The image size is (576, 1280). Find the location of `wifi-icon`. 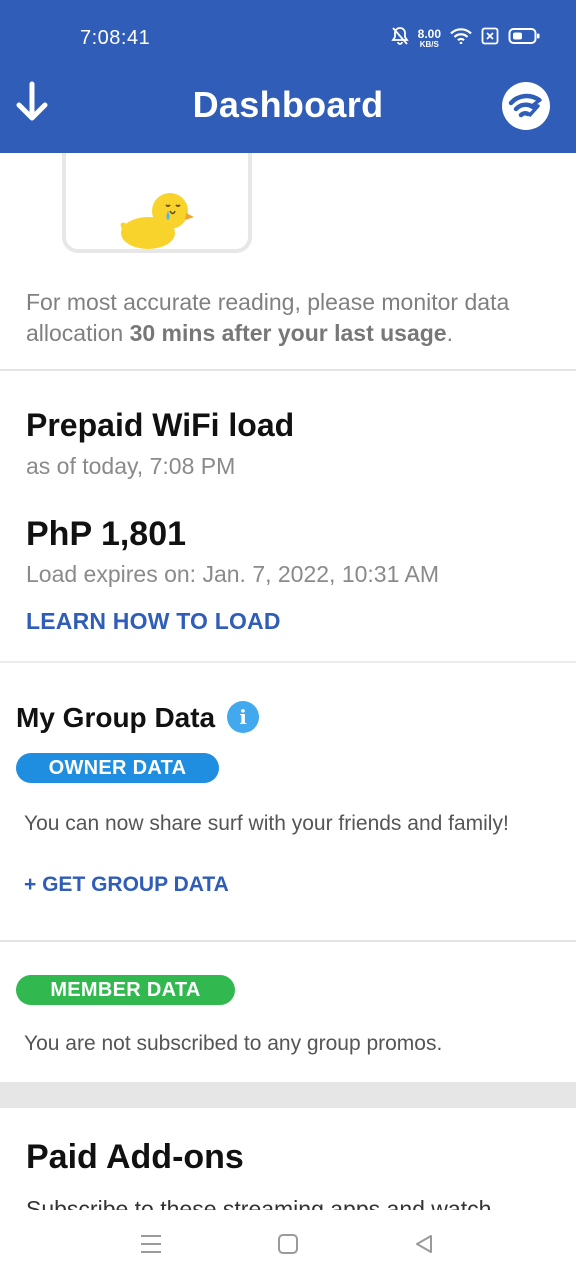

wifi-icon is located at coordinates (461, 38).